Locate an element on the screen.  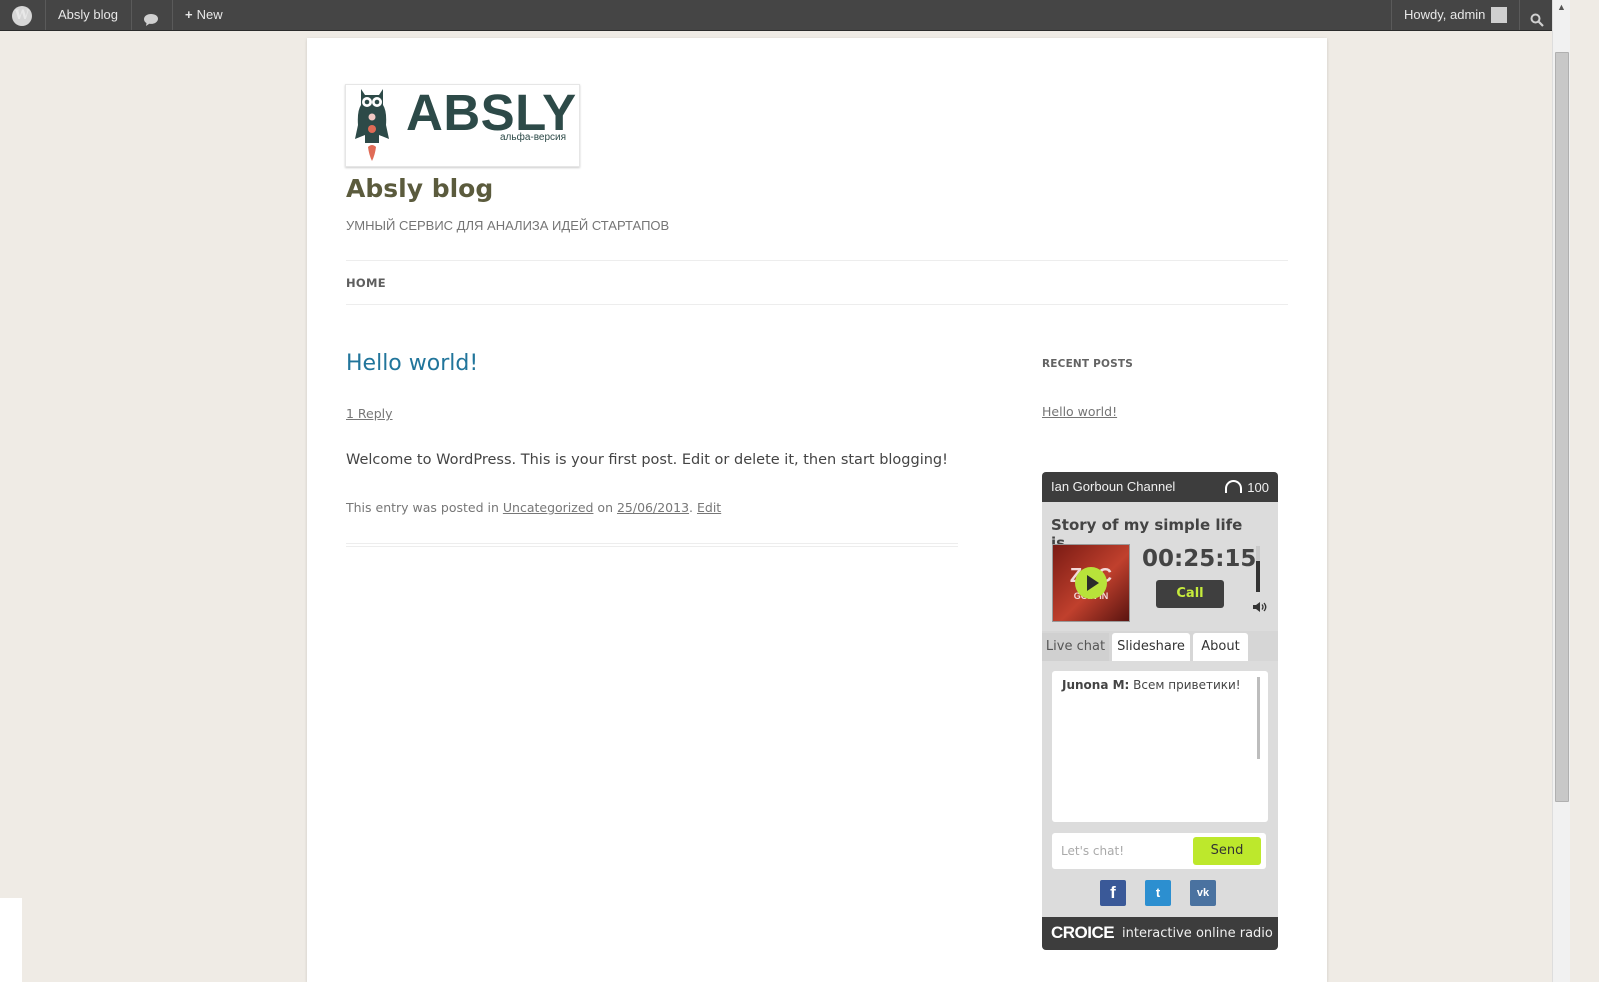
wordpress-logo-icon: W is located at coordinates (22, 16).